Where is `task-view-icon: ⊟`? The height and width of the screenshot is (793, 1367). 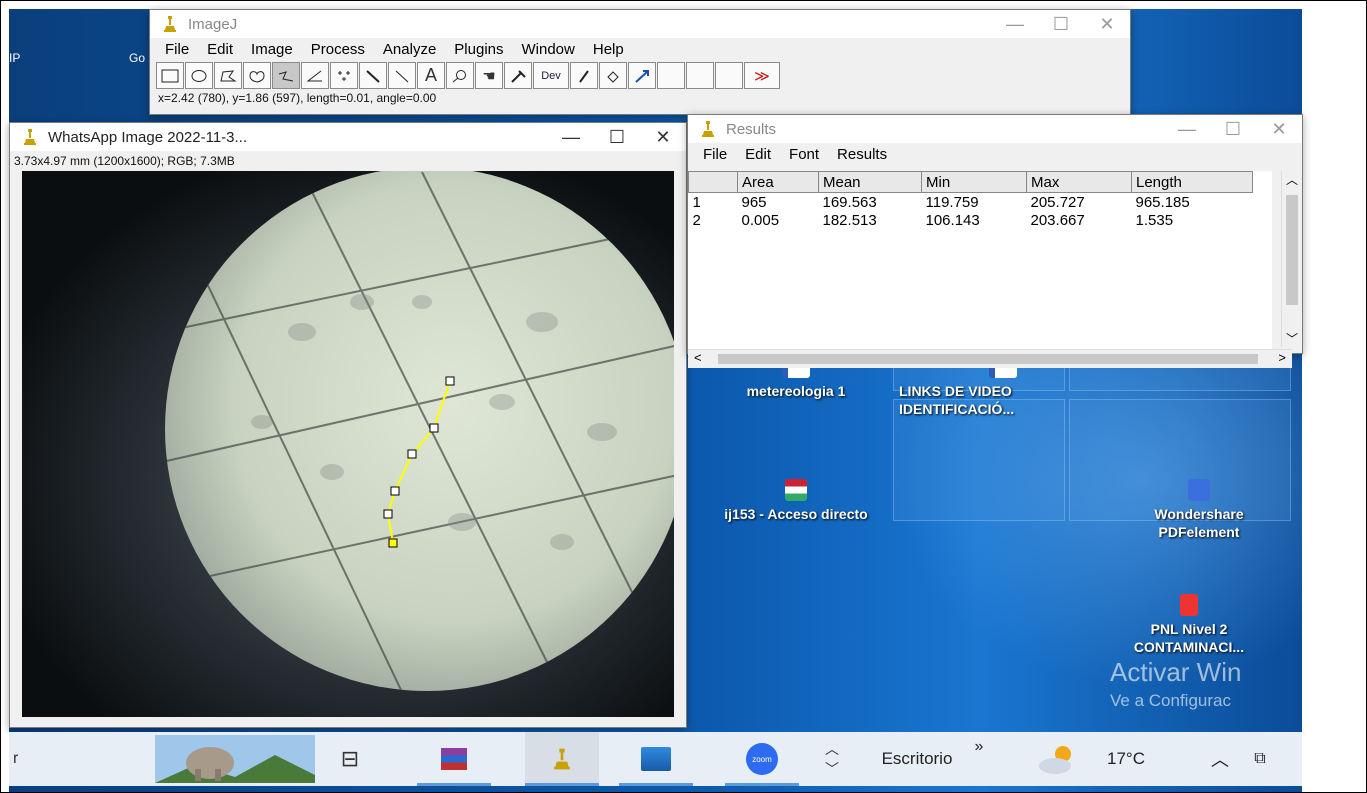 task-view-icon: ⊟ is located at coordinates (350, 759).